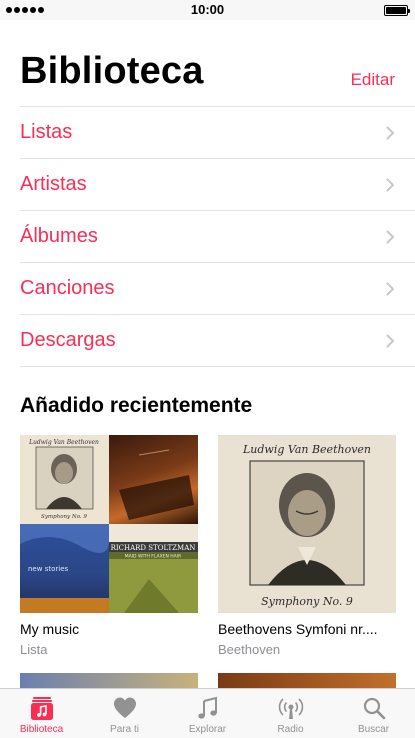  What do you see at coordinates (207, 729) in the screenshot?
I see `tab-label: Explorar` at bounding box center [207, 729].